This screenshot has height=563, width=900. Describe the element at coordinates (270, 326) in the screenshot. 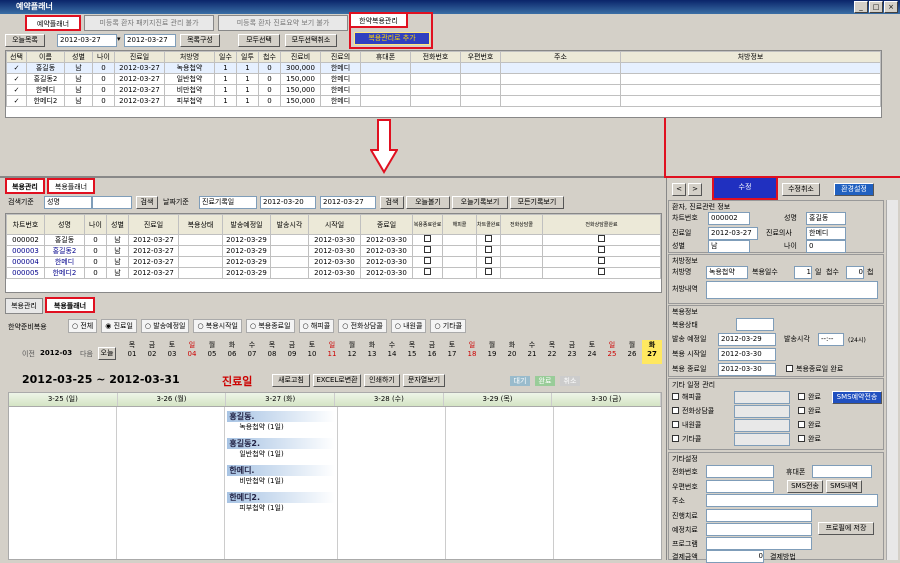

I see `filter-option: ○ 복용종료일` at that location.